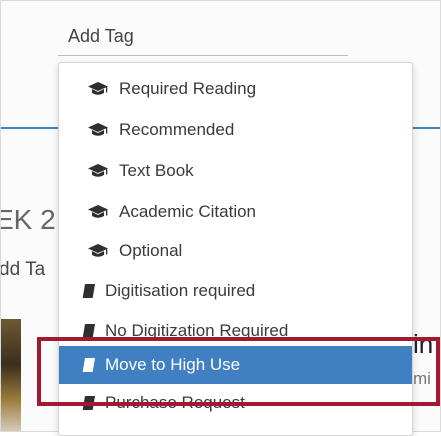 This screenshot has height=436, width=441. Describe the element at coordinates (203, 37) in the screenshot. I see `add-tag-input` at that location.